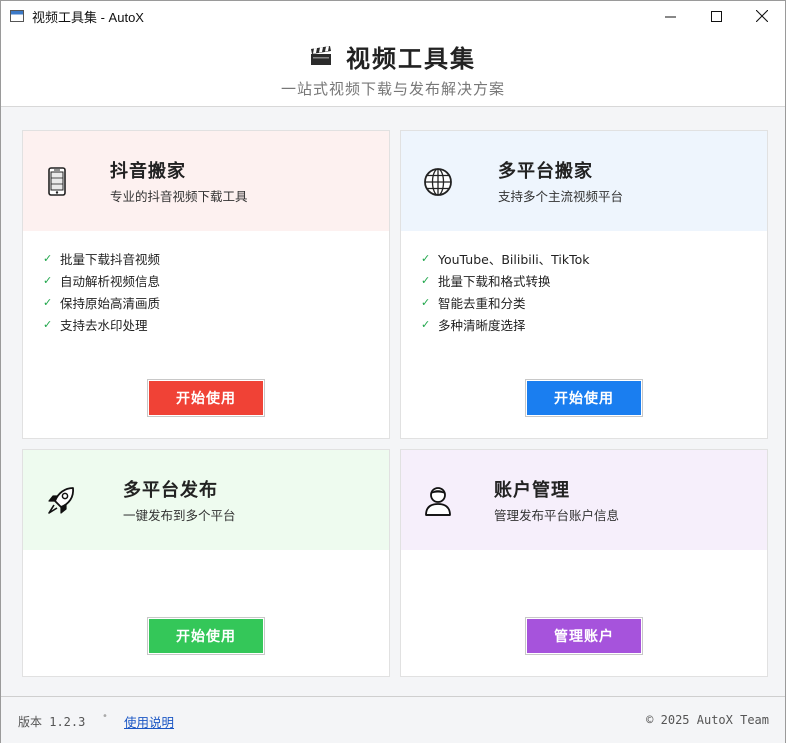  What do you see at coordinates (473, 303) in the screenshot?
I see `feature-item: ✓ 智能去重和分类` at bounding box center [473, 303].